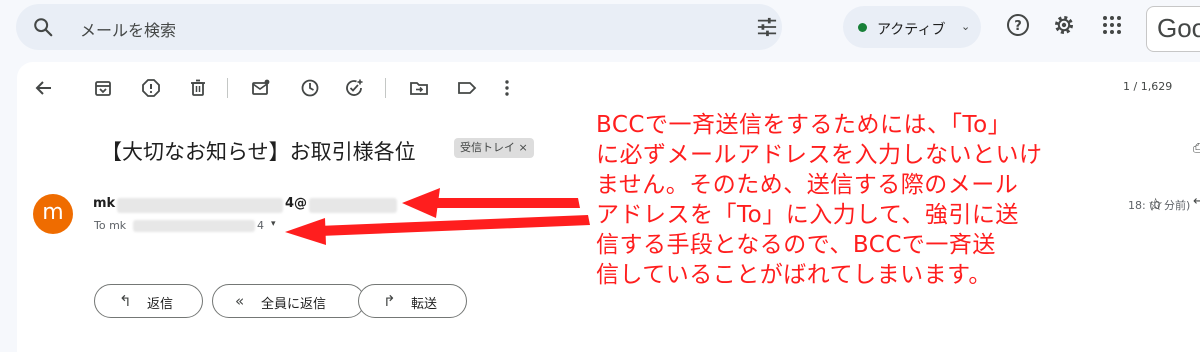 The image size is (1200, 352). Describe the element at coordinates (487, 147) in the screenshot. I see `chip-label: 受信トレイ` at that location.